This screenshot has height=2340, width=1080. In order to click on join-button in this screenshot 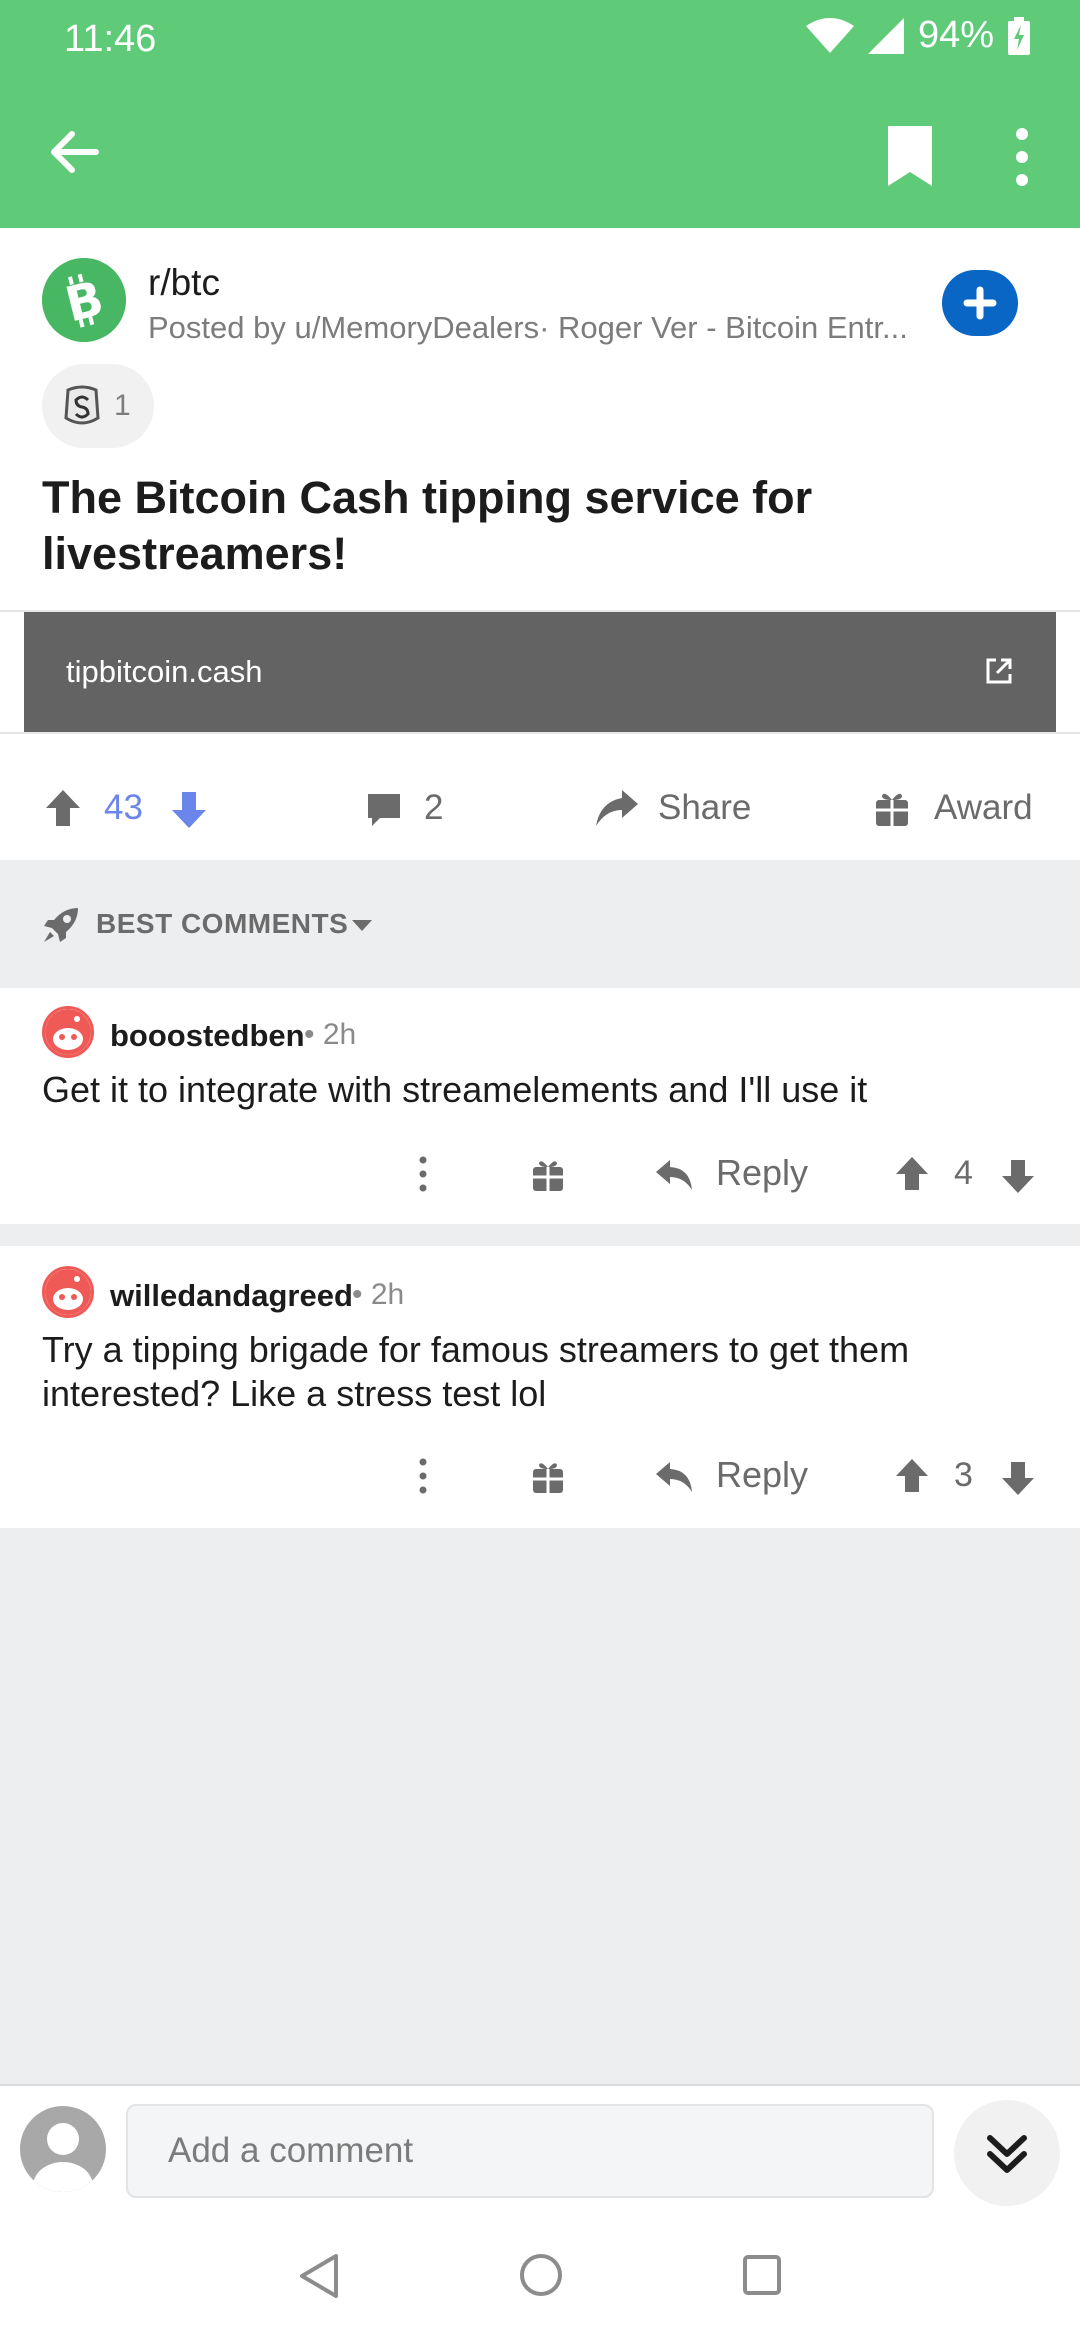, I will do `click(980, 303)`.